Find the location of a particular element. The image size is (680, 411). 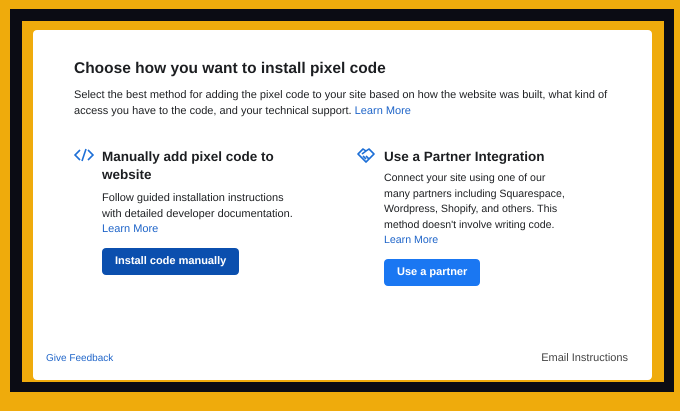

dialog-title: Choose how you want to install pixel code is located at coordinates (230, 69).